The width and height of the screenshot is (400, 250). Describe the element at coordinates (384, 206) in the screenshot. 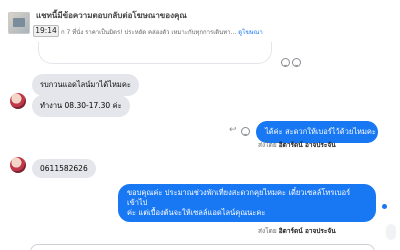

I see `seen-indicator-icon` at that location.